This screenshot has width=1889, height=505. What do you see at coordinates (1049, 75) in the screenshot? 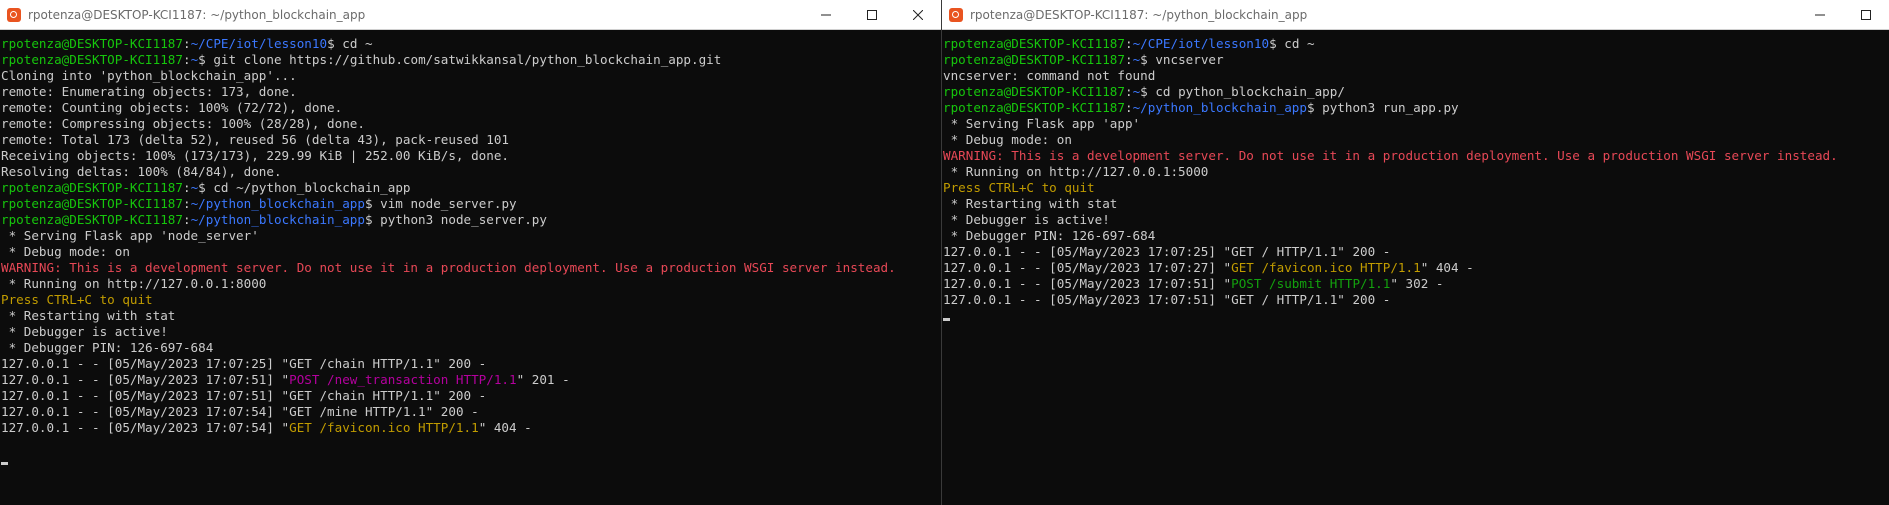
I see `output-text: vncserver: command not found` at bounding box center [1049, 75].